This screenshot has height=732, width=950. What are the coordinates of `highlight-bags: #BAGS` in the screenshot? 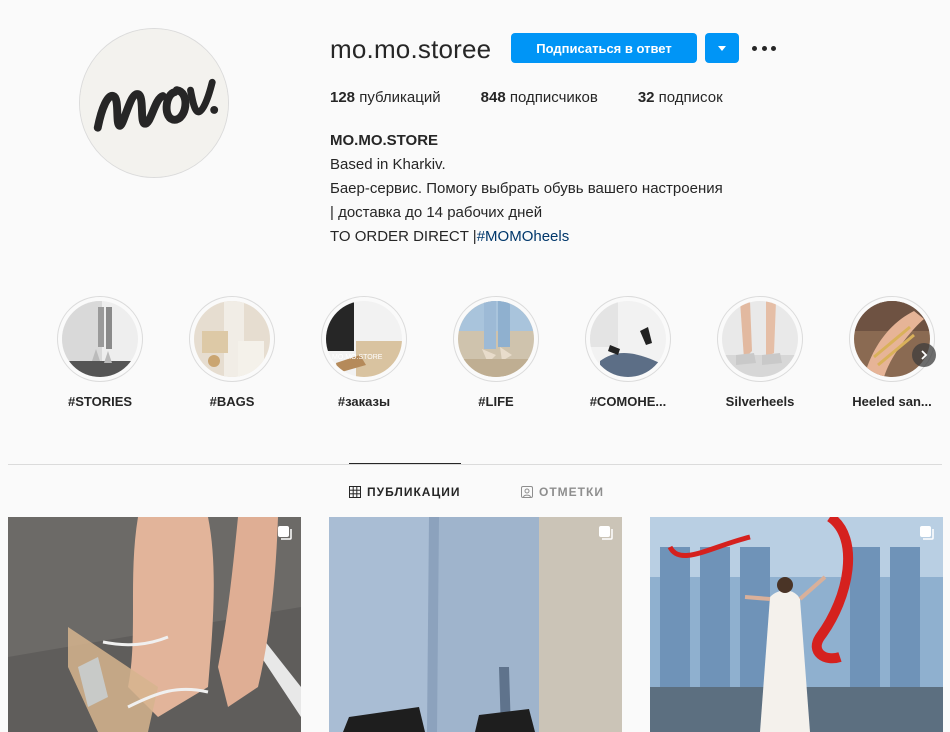 It's located at (232, 352).